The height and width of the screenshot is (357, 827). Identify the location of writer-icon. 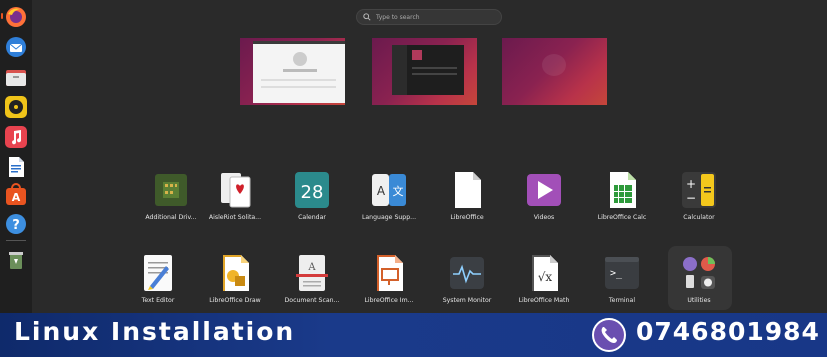
(16, 167).